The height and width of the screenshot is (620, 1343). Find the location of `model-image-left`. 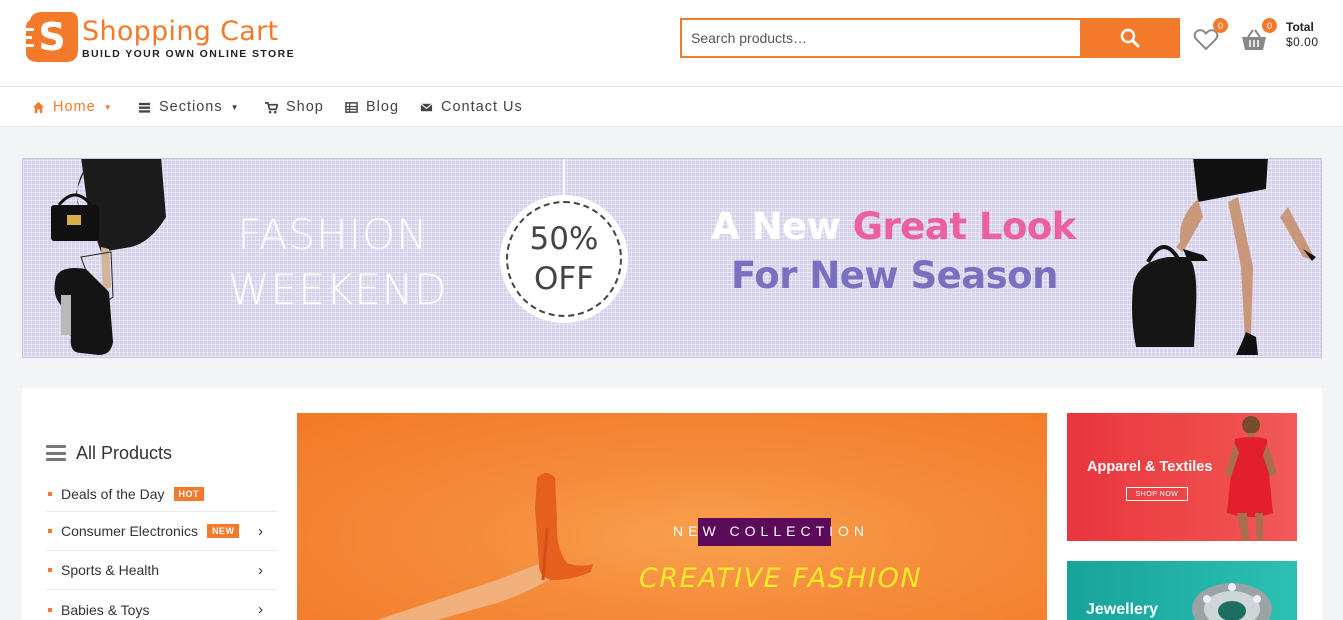

model-image-left is located at coordinates (108, 257).